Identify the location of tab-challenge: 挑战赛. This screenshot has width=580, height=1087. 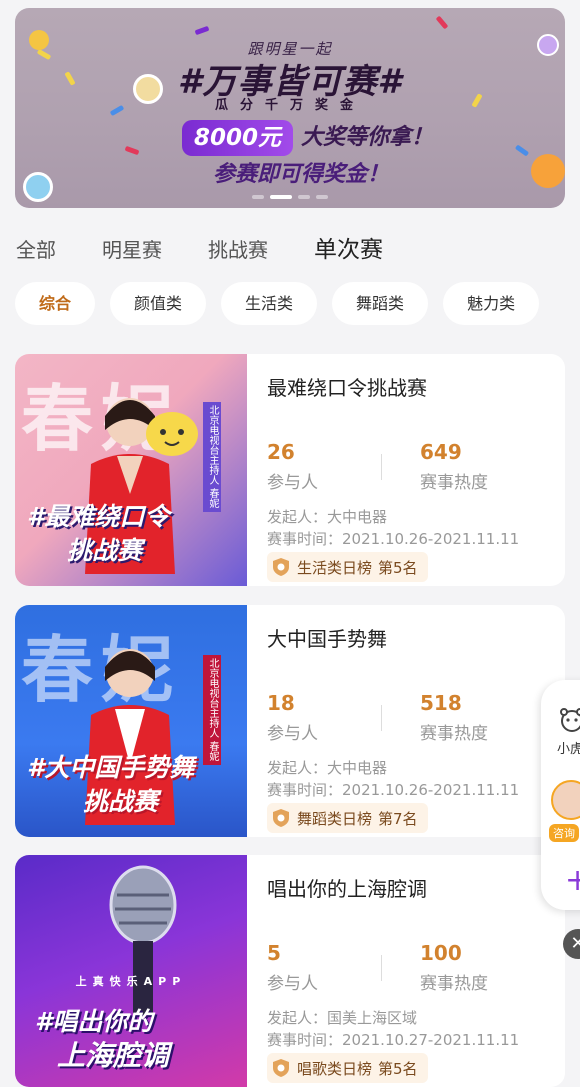
(238, 250).